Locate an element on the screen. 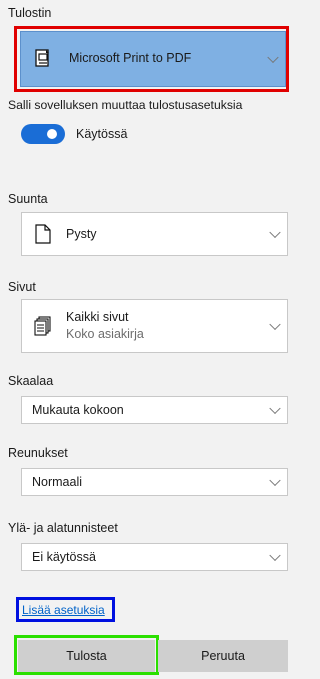 This screenshot has height=679, width=320. toggle-knob is located at coordinates (52, 134).